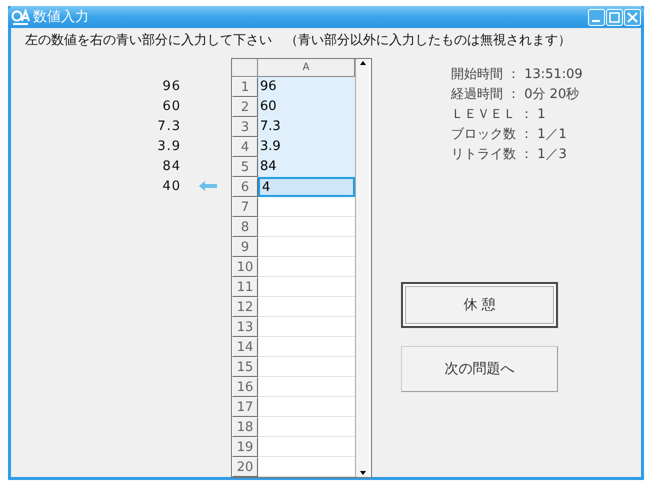 Image resolution: width=650 pixels, height=488 pixels. What do you see at coordinates (245, 307) in the screenshot?
I see `row-number: 12` at bounding box center [245, 307].